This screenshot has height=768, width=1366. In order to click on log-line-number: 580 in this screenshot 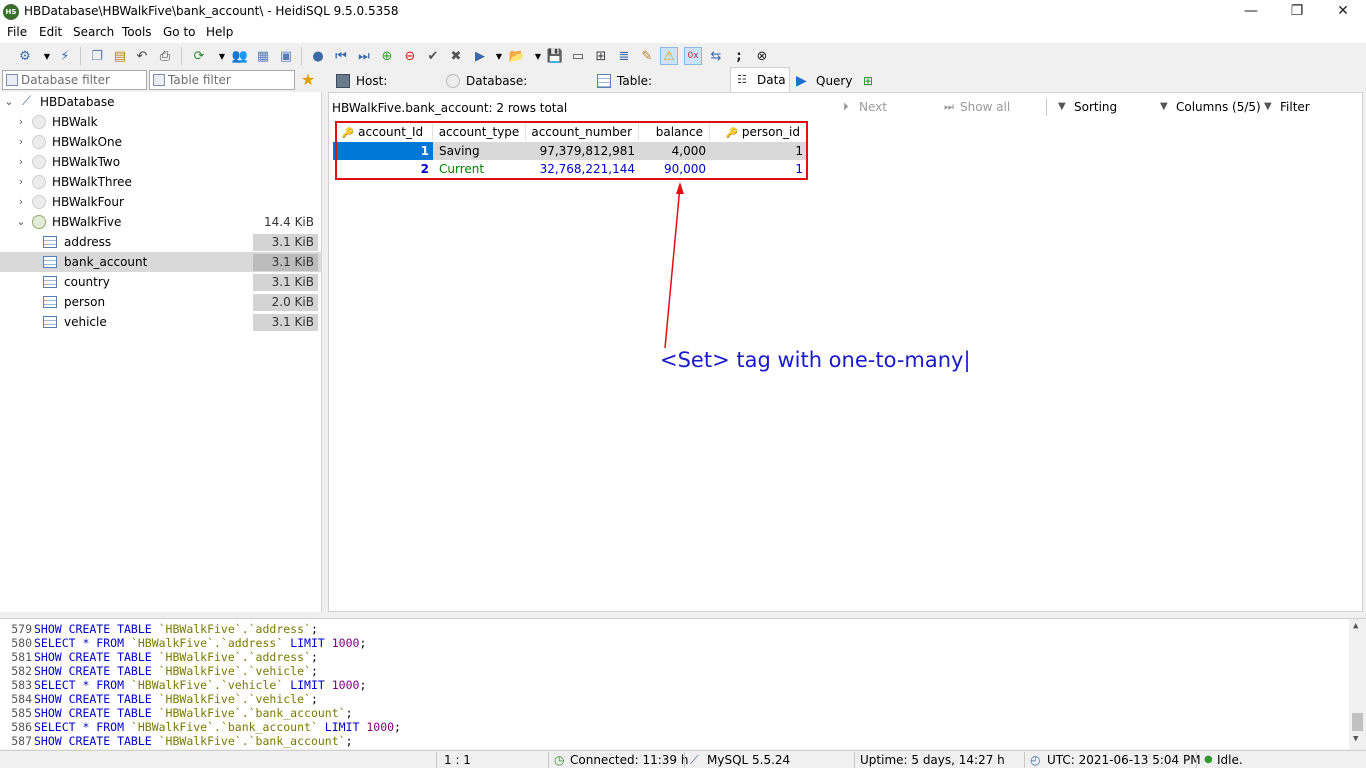, I will do `click(21, 643)`.